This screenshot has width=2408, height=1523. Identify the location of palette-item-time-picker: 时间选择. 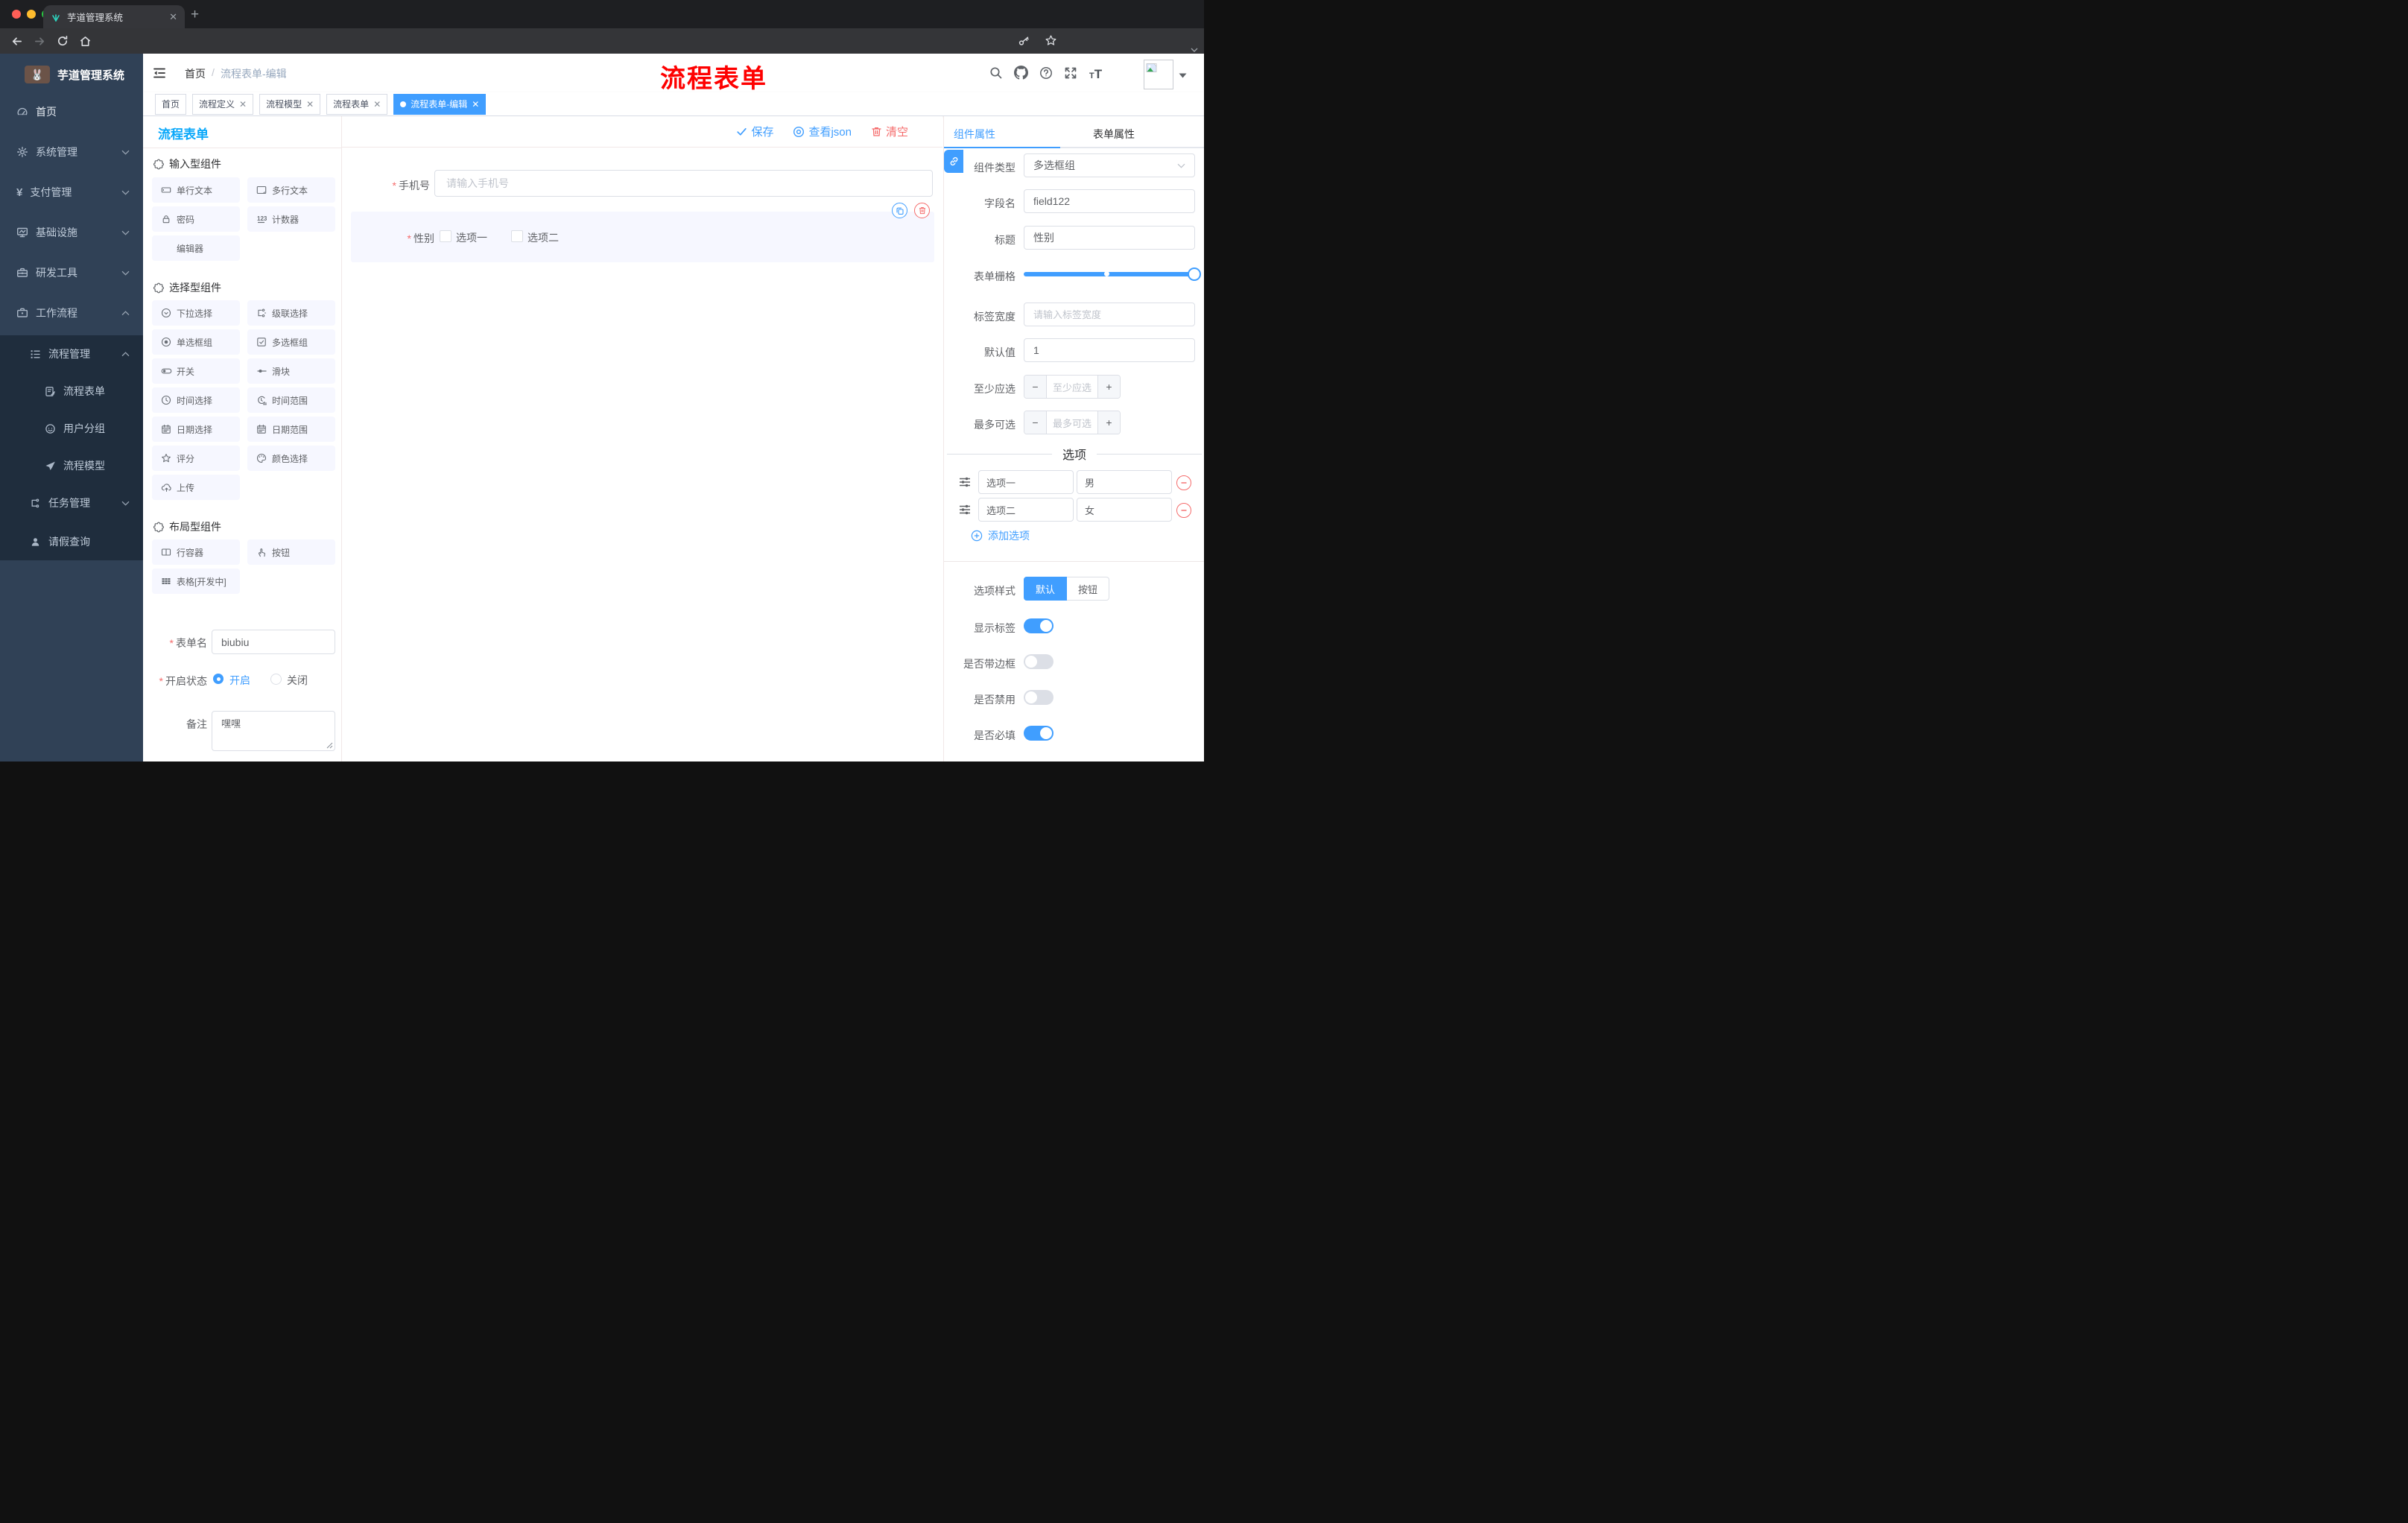
(196, 400).